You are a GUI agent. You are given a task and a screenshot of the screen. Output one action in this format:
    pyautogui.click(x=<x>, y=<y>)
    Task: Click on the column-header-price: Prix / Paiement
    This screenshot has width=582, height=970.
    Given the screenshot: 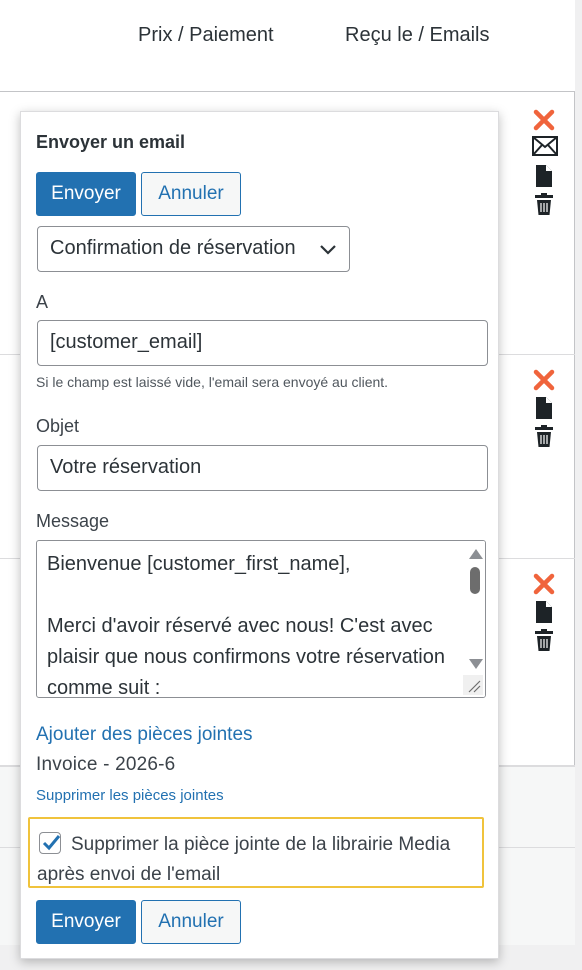 What is the action you would take?
    pyautogui.click(x=206, y=35)
    